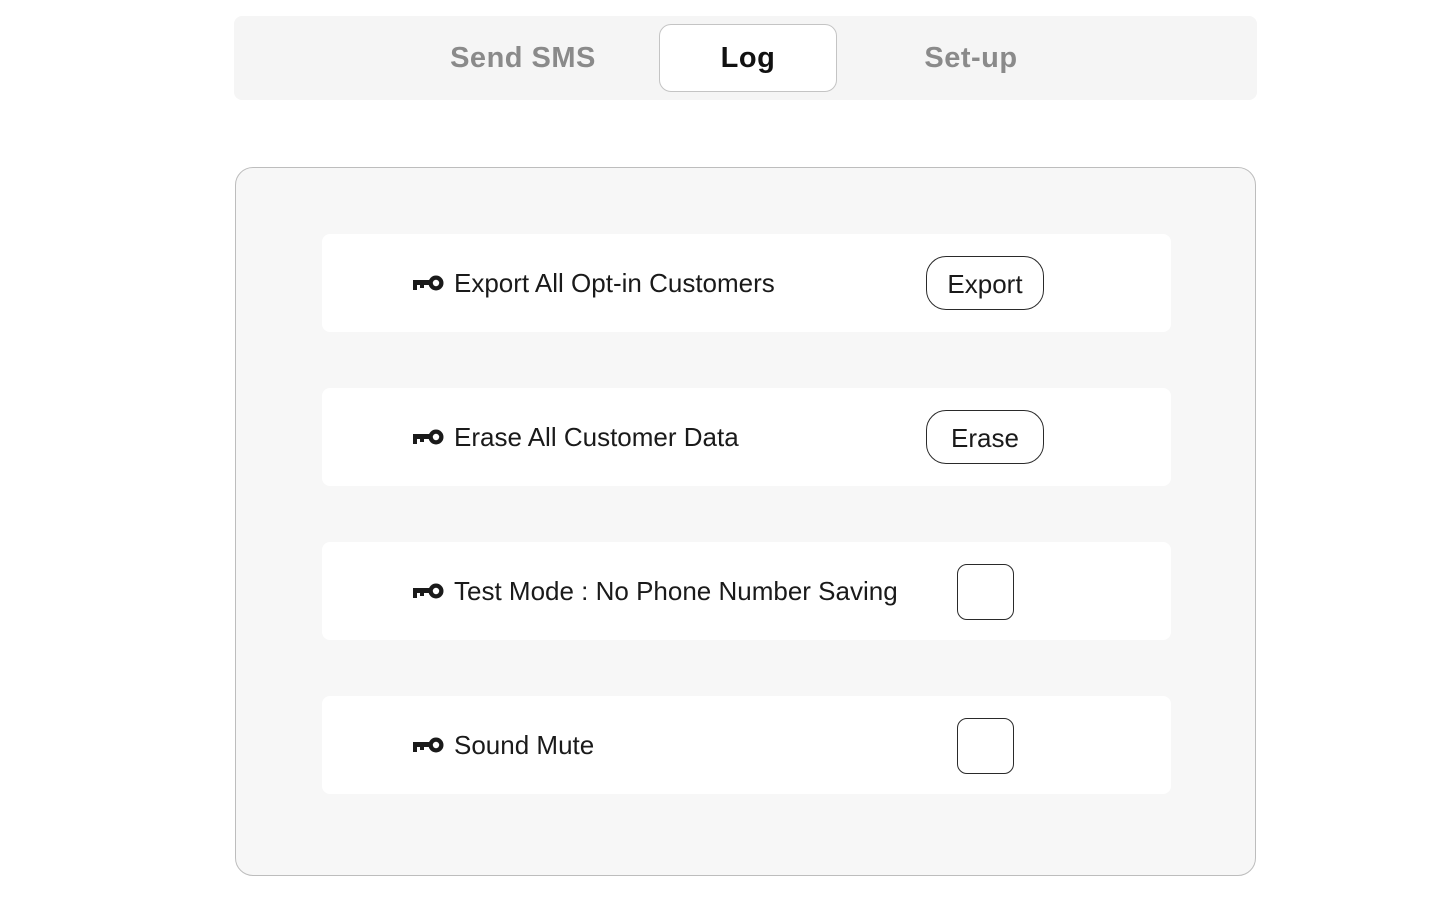  Describe the element at coordinates (524, 744) in the screenshot. I see `sound-mute-label: Sound Mute` at that location.